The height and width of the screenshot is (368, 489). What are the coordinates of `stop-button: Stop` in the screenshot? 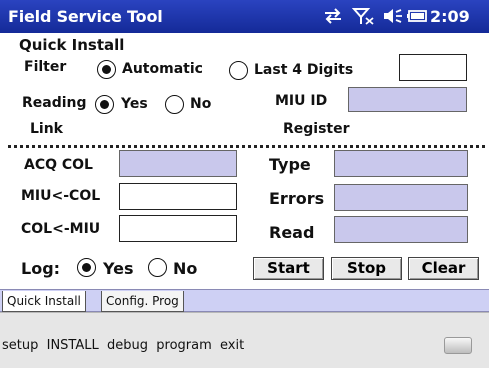 It's located at (366, 268).